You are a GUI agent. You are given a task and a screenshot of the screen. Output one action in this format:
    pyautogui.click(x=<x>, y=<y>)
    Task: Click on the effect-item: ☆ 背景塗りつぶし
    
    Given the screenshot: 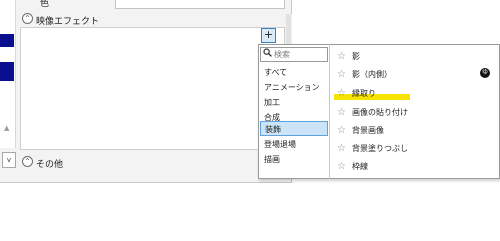 What is the action you would take?
    pyautogui.click(x=413, y=148)
    